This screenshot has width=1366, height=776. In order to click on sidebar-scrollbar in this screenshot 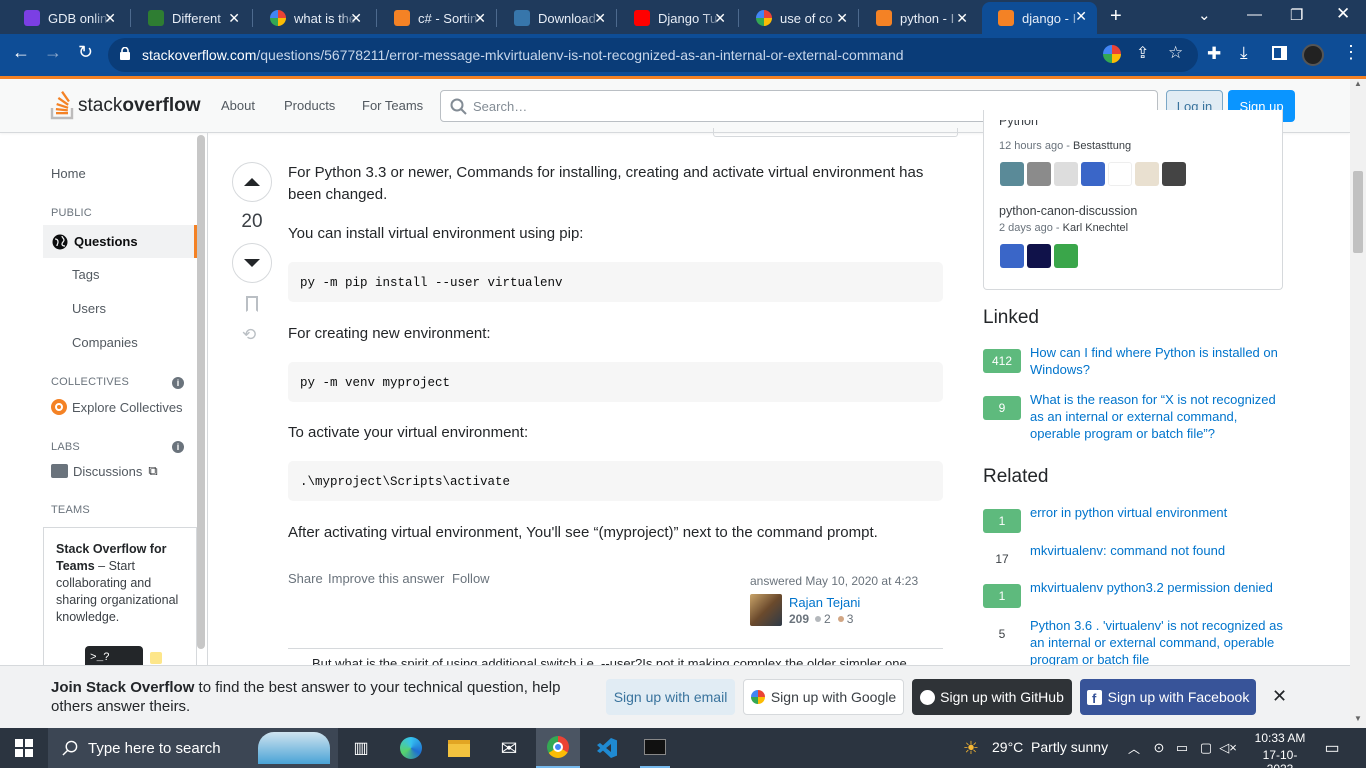, I will do `click(201, 392)`.